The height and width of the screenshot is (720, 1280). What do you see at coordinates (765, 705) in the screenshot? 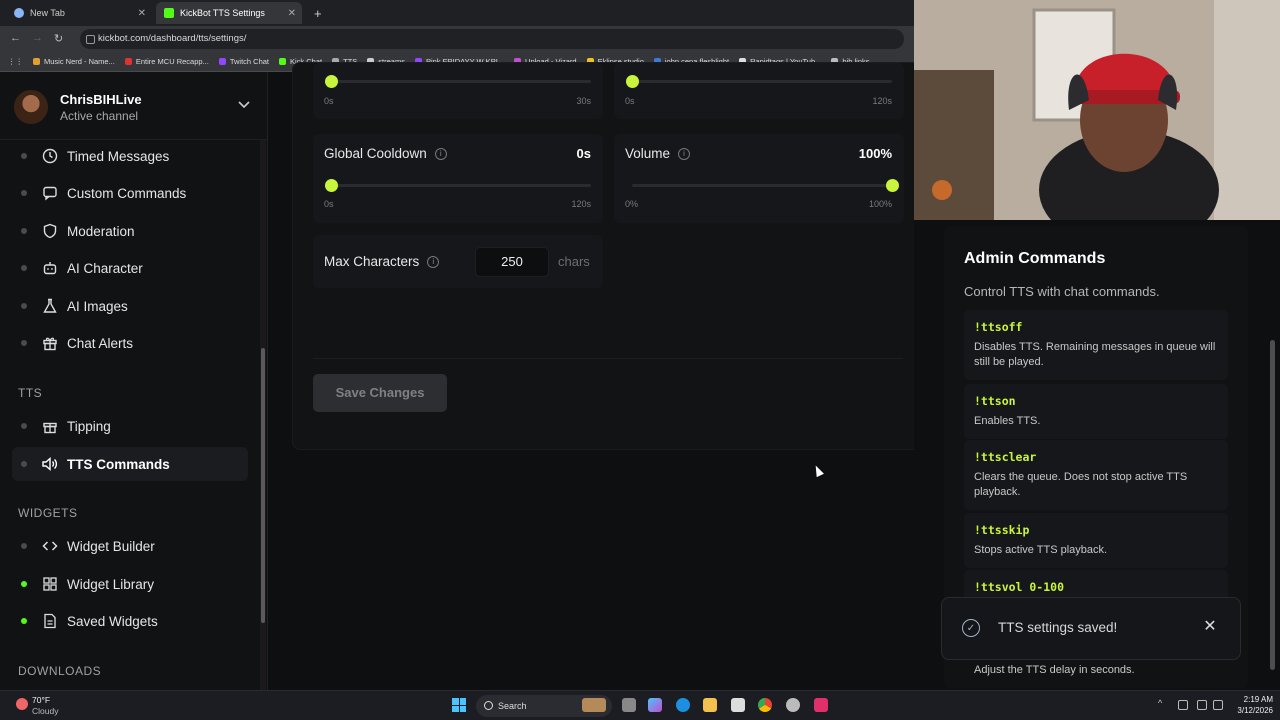
I see `chrome-icon` at bounding box center [765, 705].